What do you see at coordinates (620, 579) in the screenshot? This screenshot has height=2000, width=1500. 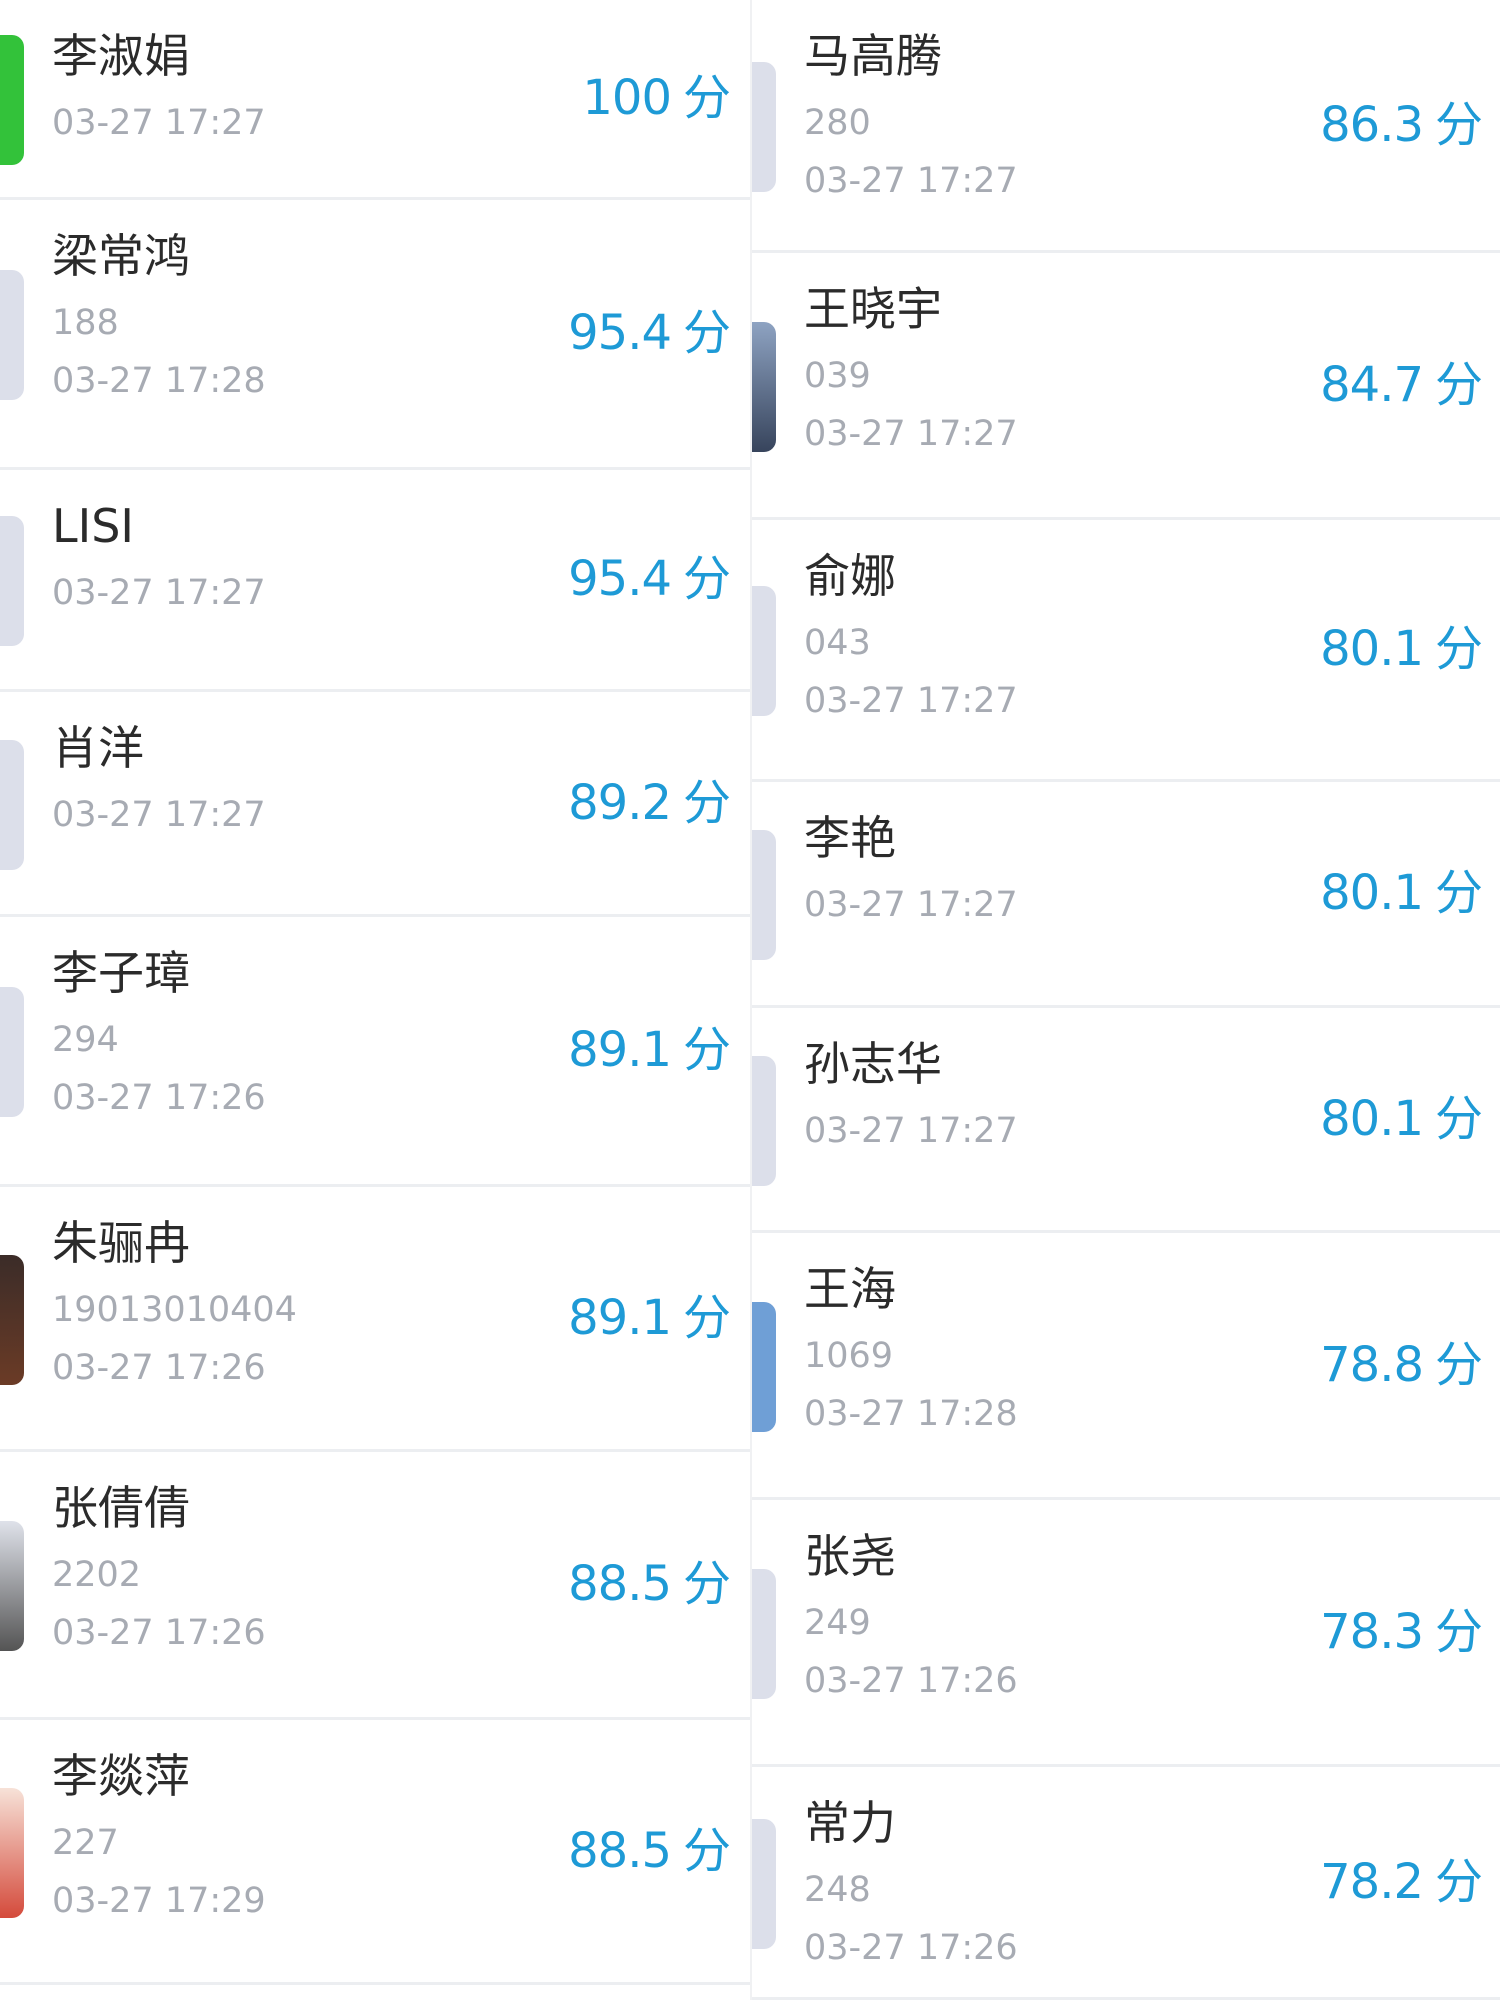 I see `score-number: 95.4` at bounding box center [620, 579].